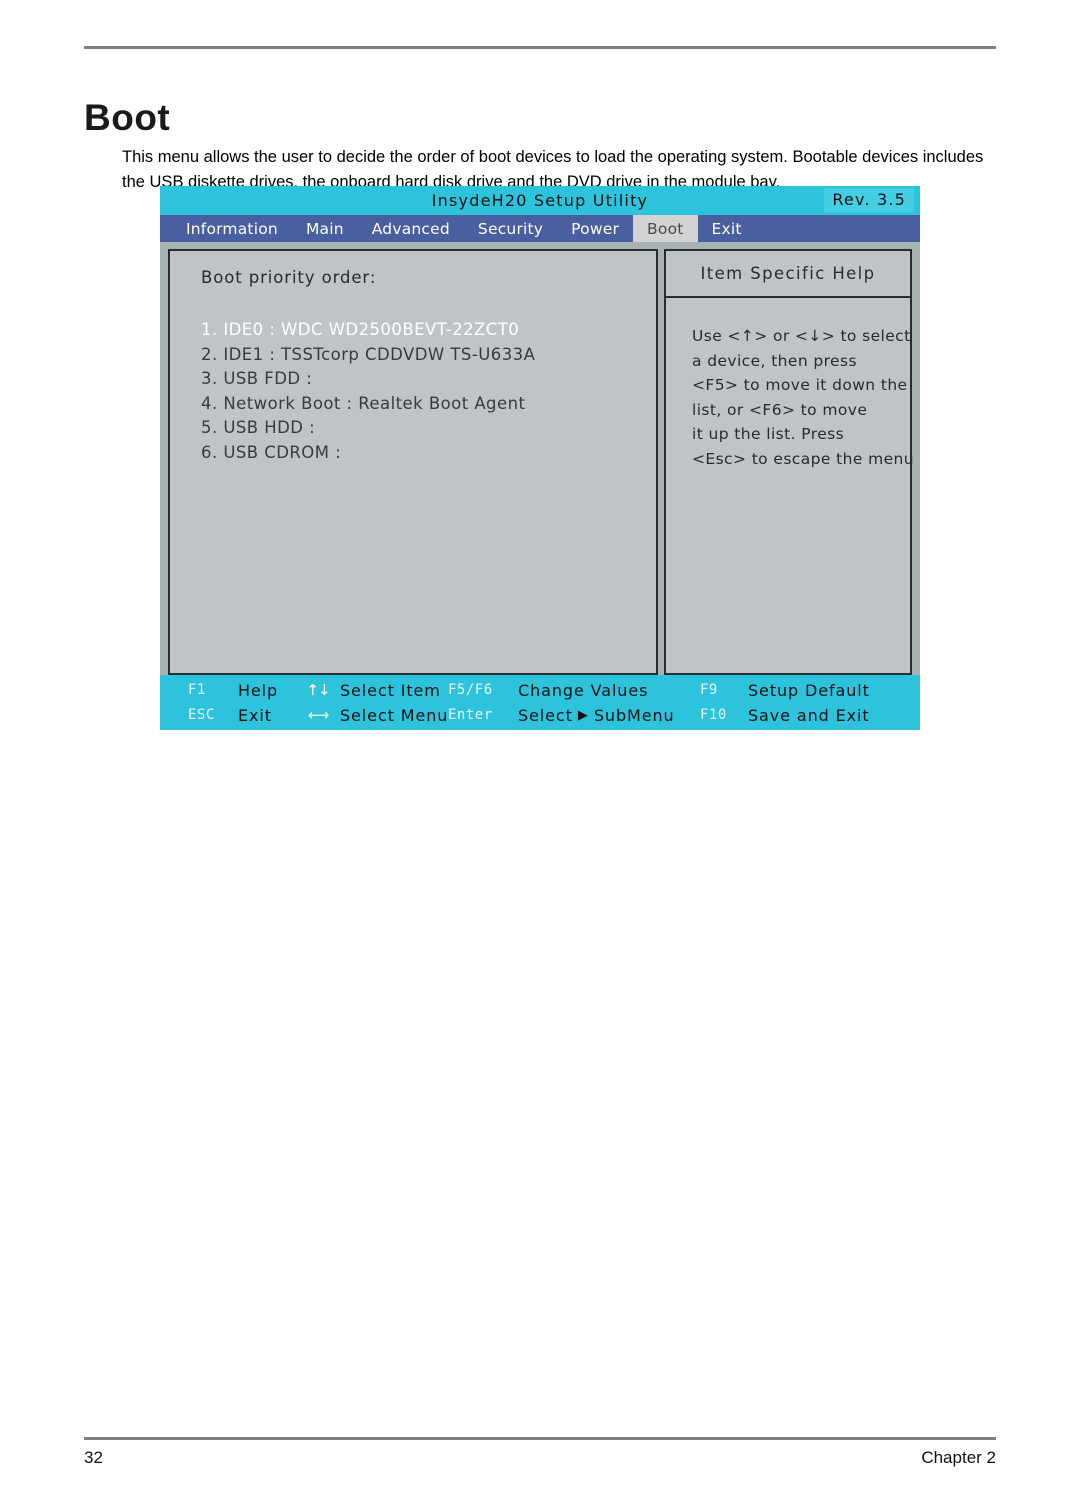  What do you see at coordinates (869, 200) in the screenshot?
I see `bios-revision-badge: Rev. 3.5` at bounding box center [869, 200].